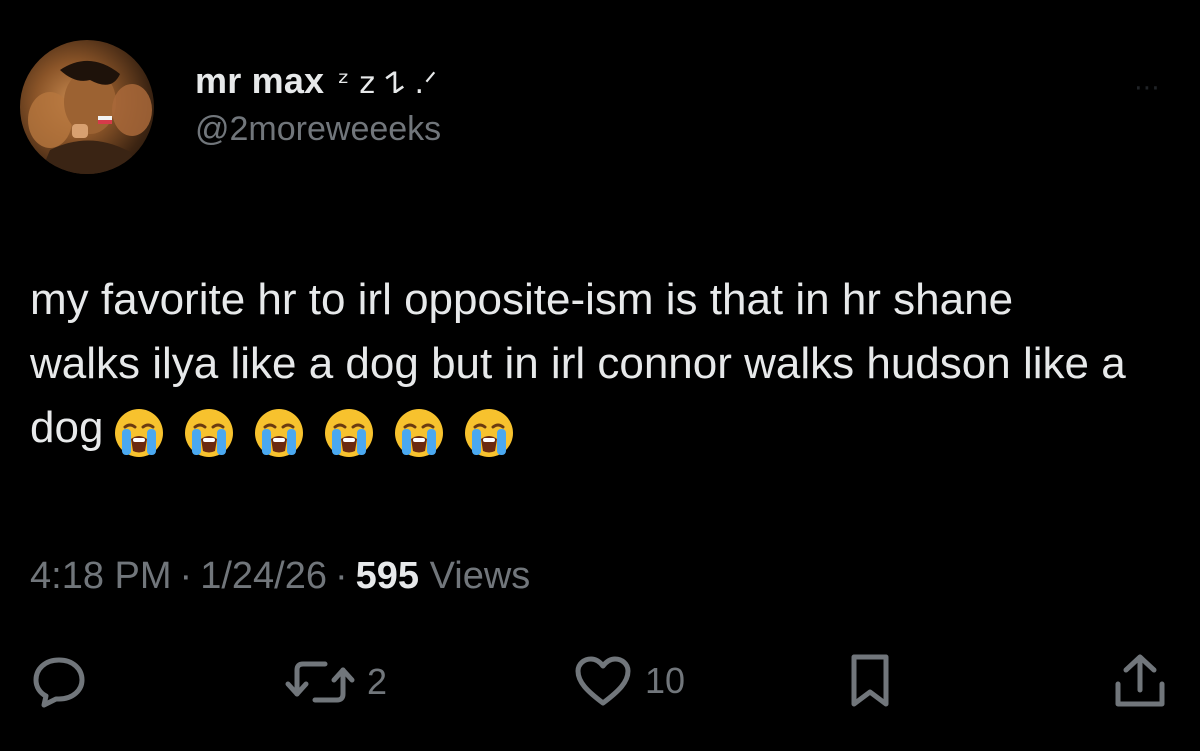 This screenshot has width=1200, height=751. I want to click on reply-button, so click(59, 682).